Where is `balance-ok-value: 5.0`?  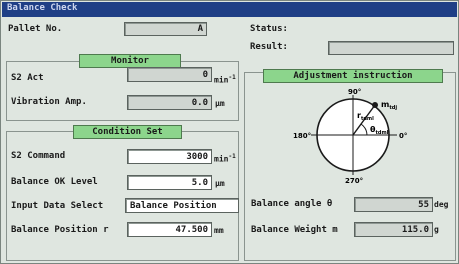
balance-ok-value: 5.0 is located at coordinates (199, 183).